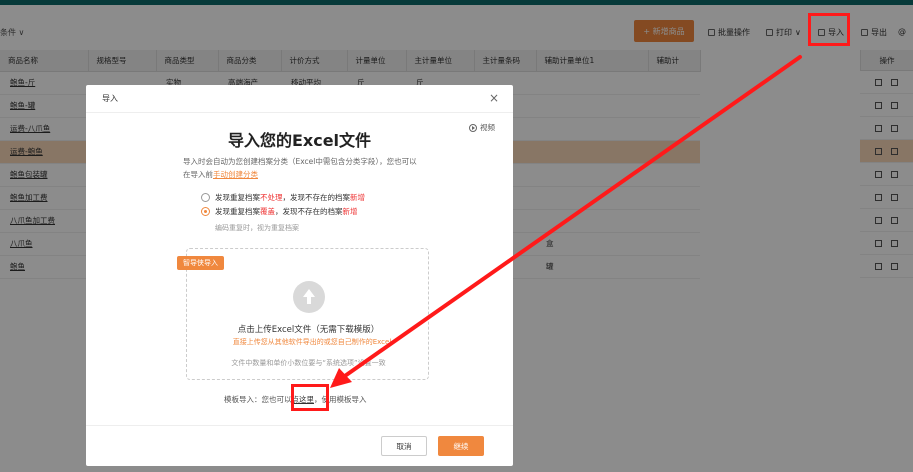  What do you see at coordinates (309, 297) in the screenshot?
I see `upload-icon` at bounding box center [309, 297].